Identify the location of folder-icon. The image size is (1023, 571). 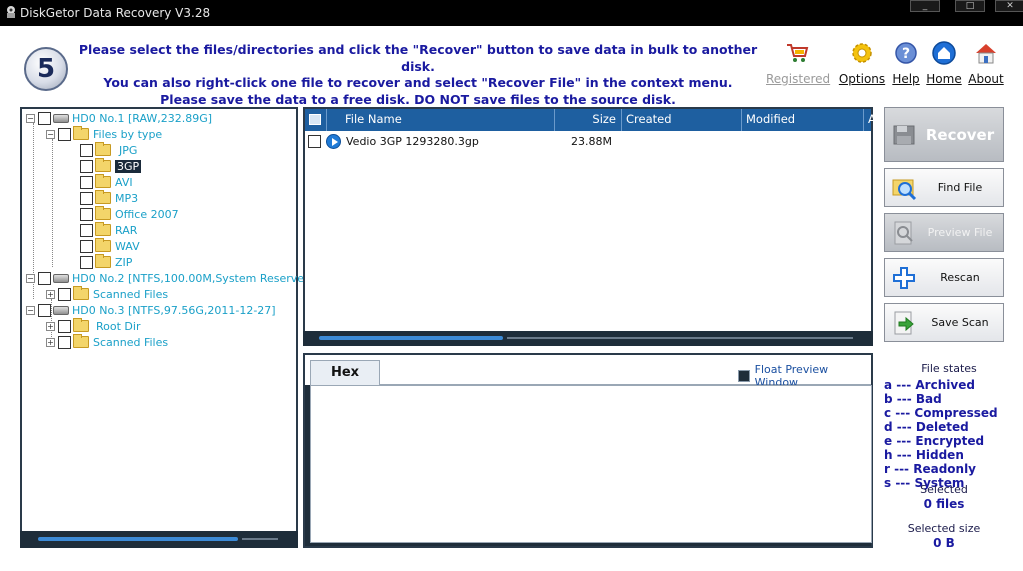
(103, 197).